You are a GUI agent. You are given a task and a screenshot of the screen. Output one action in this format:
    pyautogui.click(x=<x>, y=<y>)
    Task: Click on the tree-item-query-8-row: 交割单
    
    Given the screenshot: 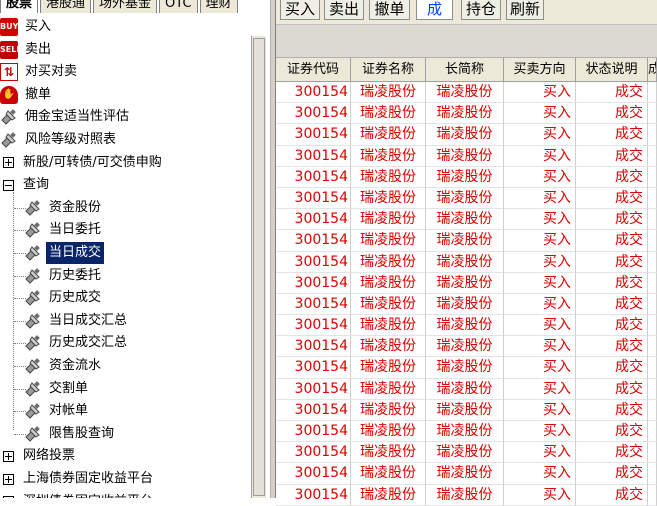 What is the action you would take?
    pyautogui.click(x=57, y=389)
    